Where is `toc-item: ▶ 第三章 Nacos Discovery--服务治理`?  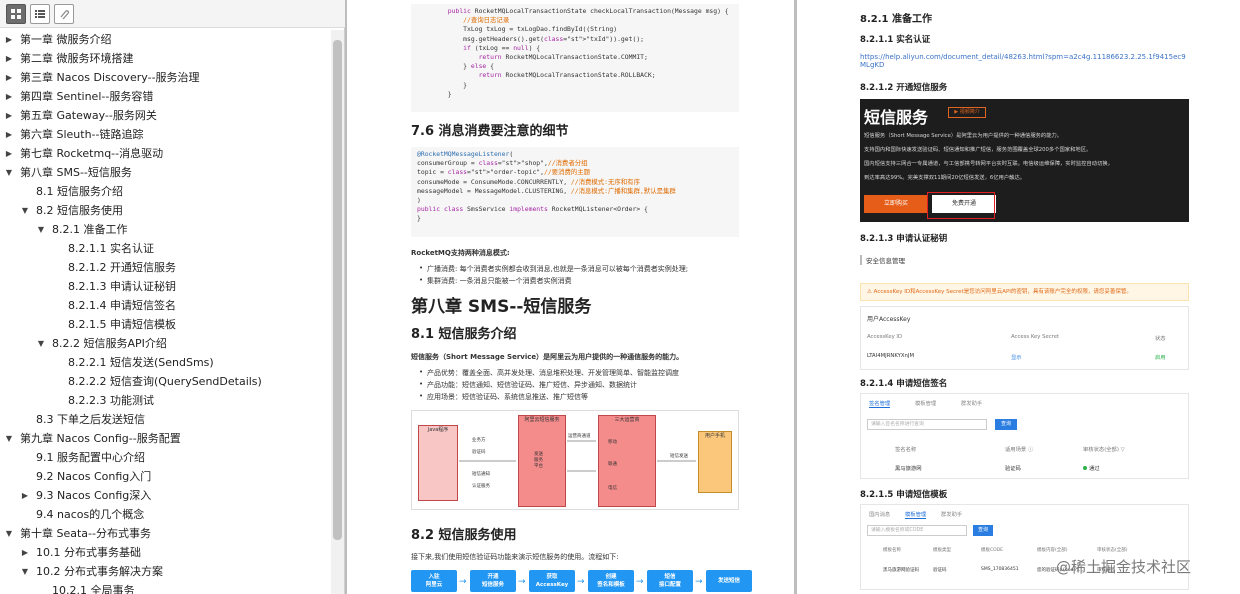
toc-item: ▶ 第三章 Nacos Discovery--服务治理 is located at coordinates (165, 77).